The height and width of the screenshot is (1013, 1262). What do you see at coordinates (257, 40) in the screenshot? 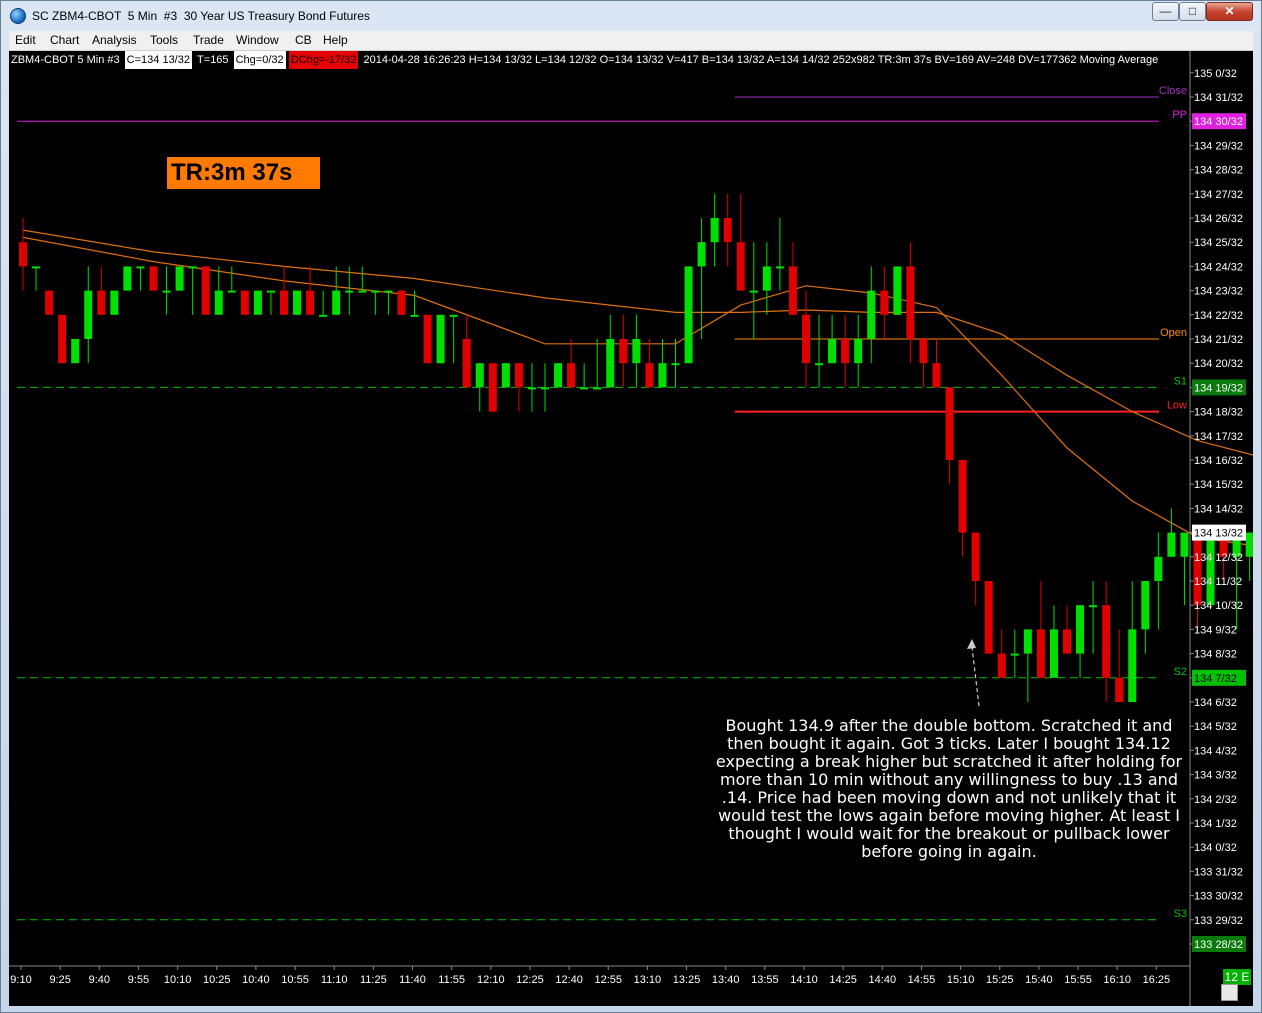
I see `menu-window: Window` at bounding box center [257, 40].